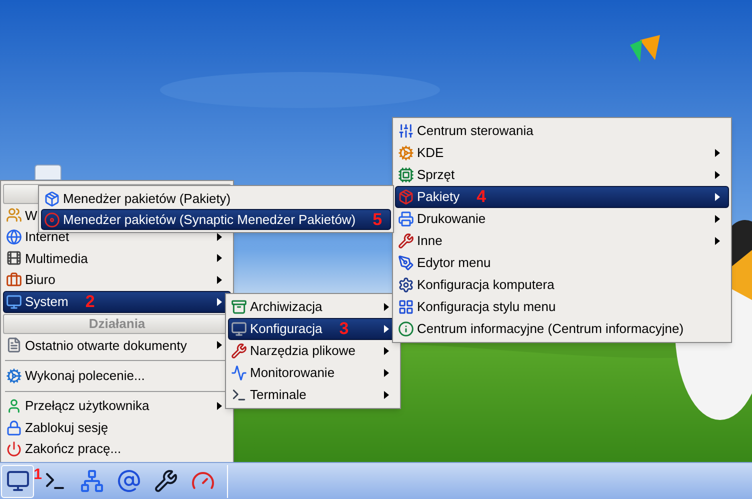 The width and height of the screenshot is (752, 499). Describe the element at coordinates (454, 263) in the screenshot. I see `menu-item-label: Edytor menu` at that location.